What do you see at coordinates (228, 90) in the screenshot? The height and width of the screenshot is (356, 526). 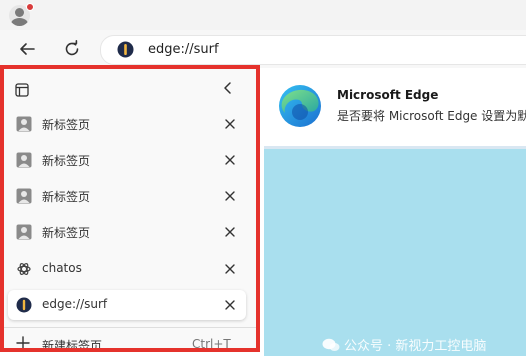 I see `collapse-pane-icon` at bounding box center [228, 90].